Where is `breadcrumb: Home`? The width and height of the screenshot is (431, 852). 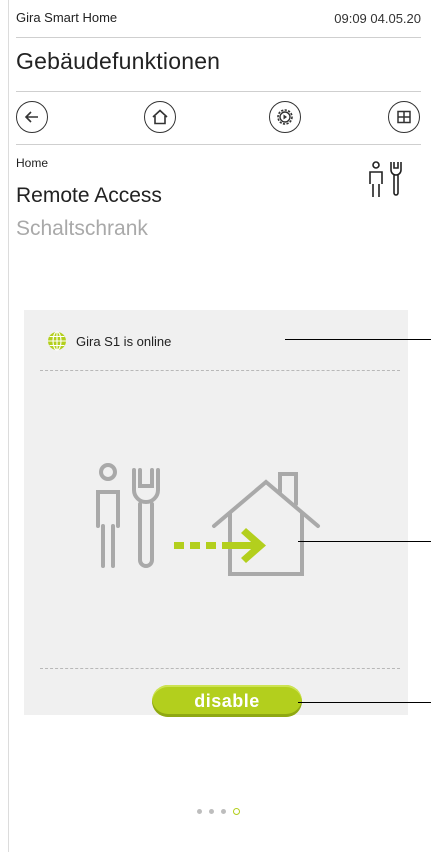 breadcrumb: Home is located at coordinates (32, 163).